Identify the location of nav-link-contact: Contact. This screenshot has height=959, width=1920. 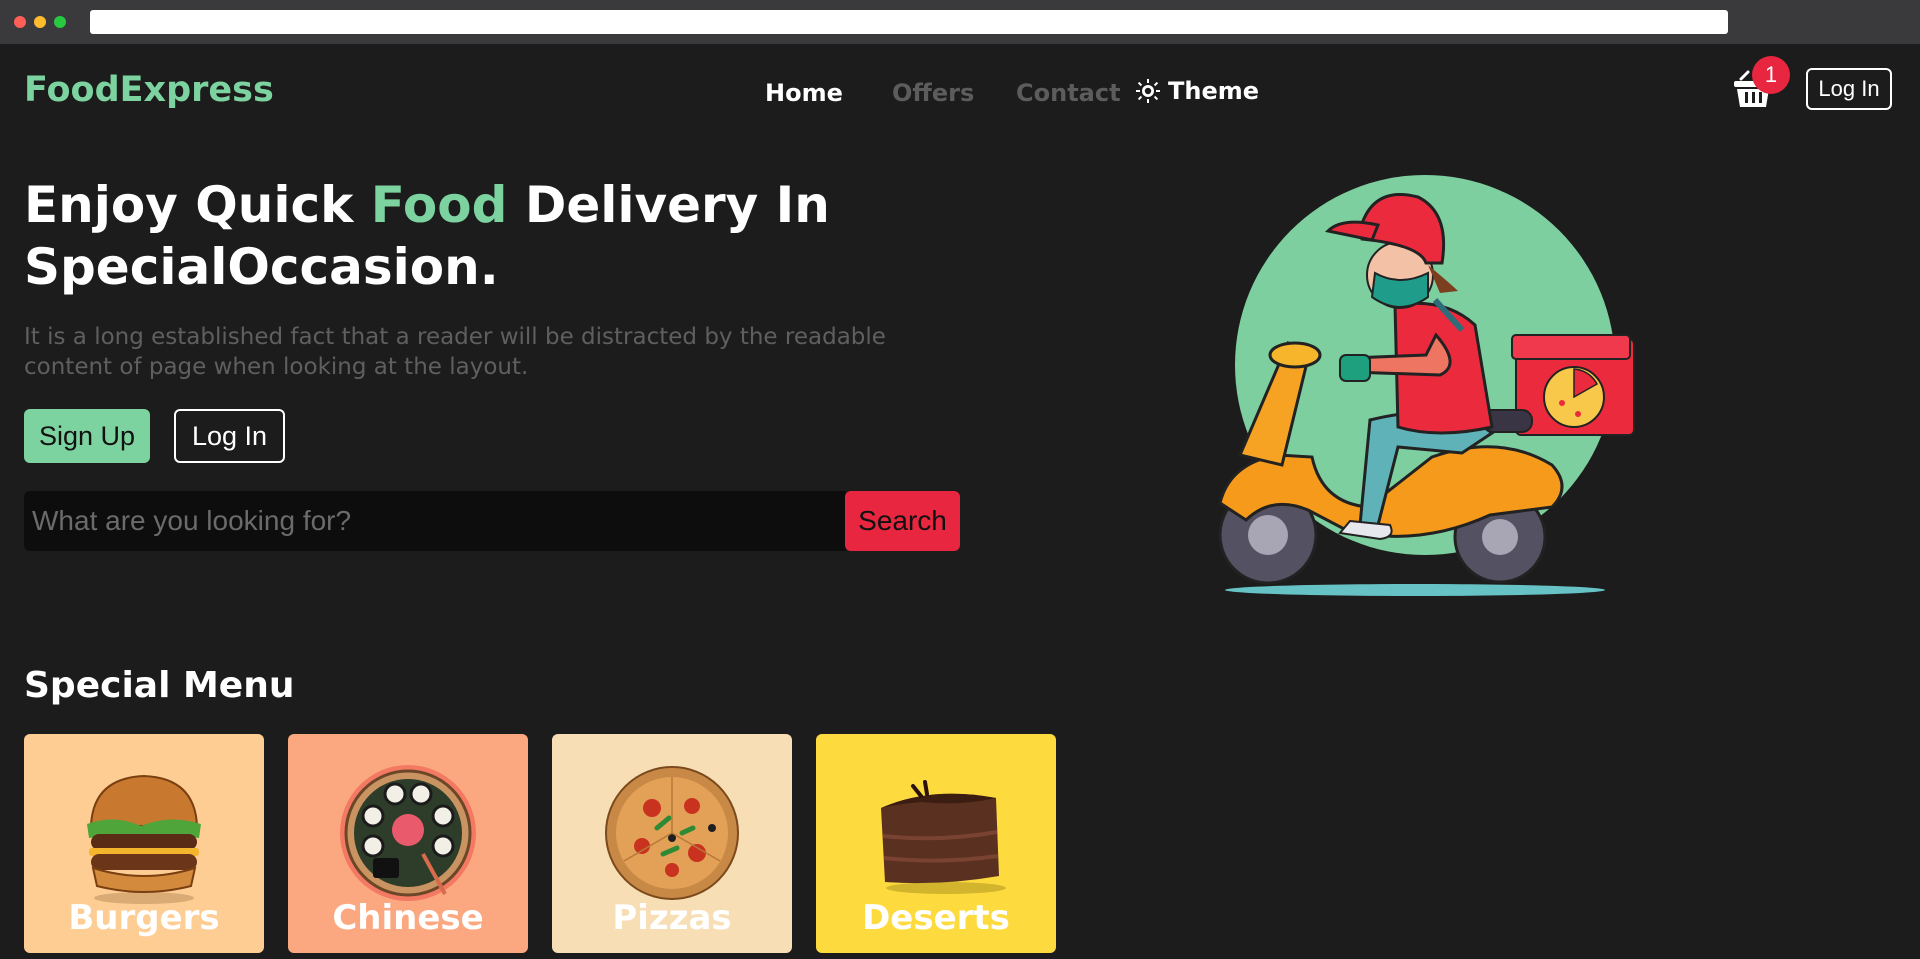
(1068, 93).